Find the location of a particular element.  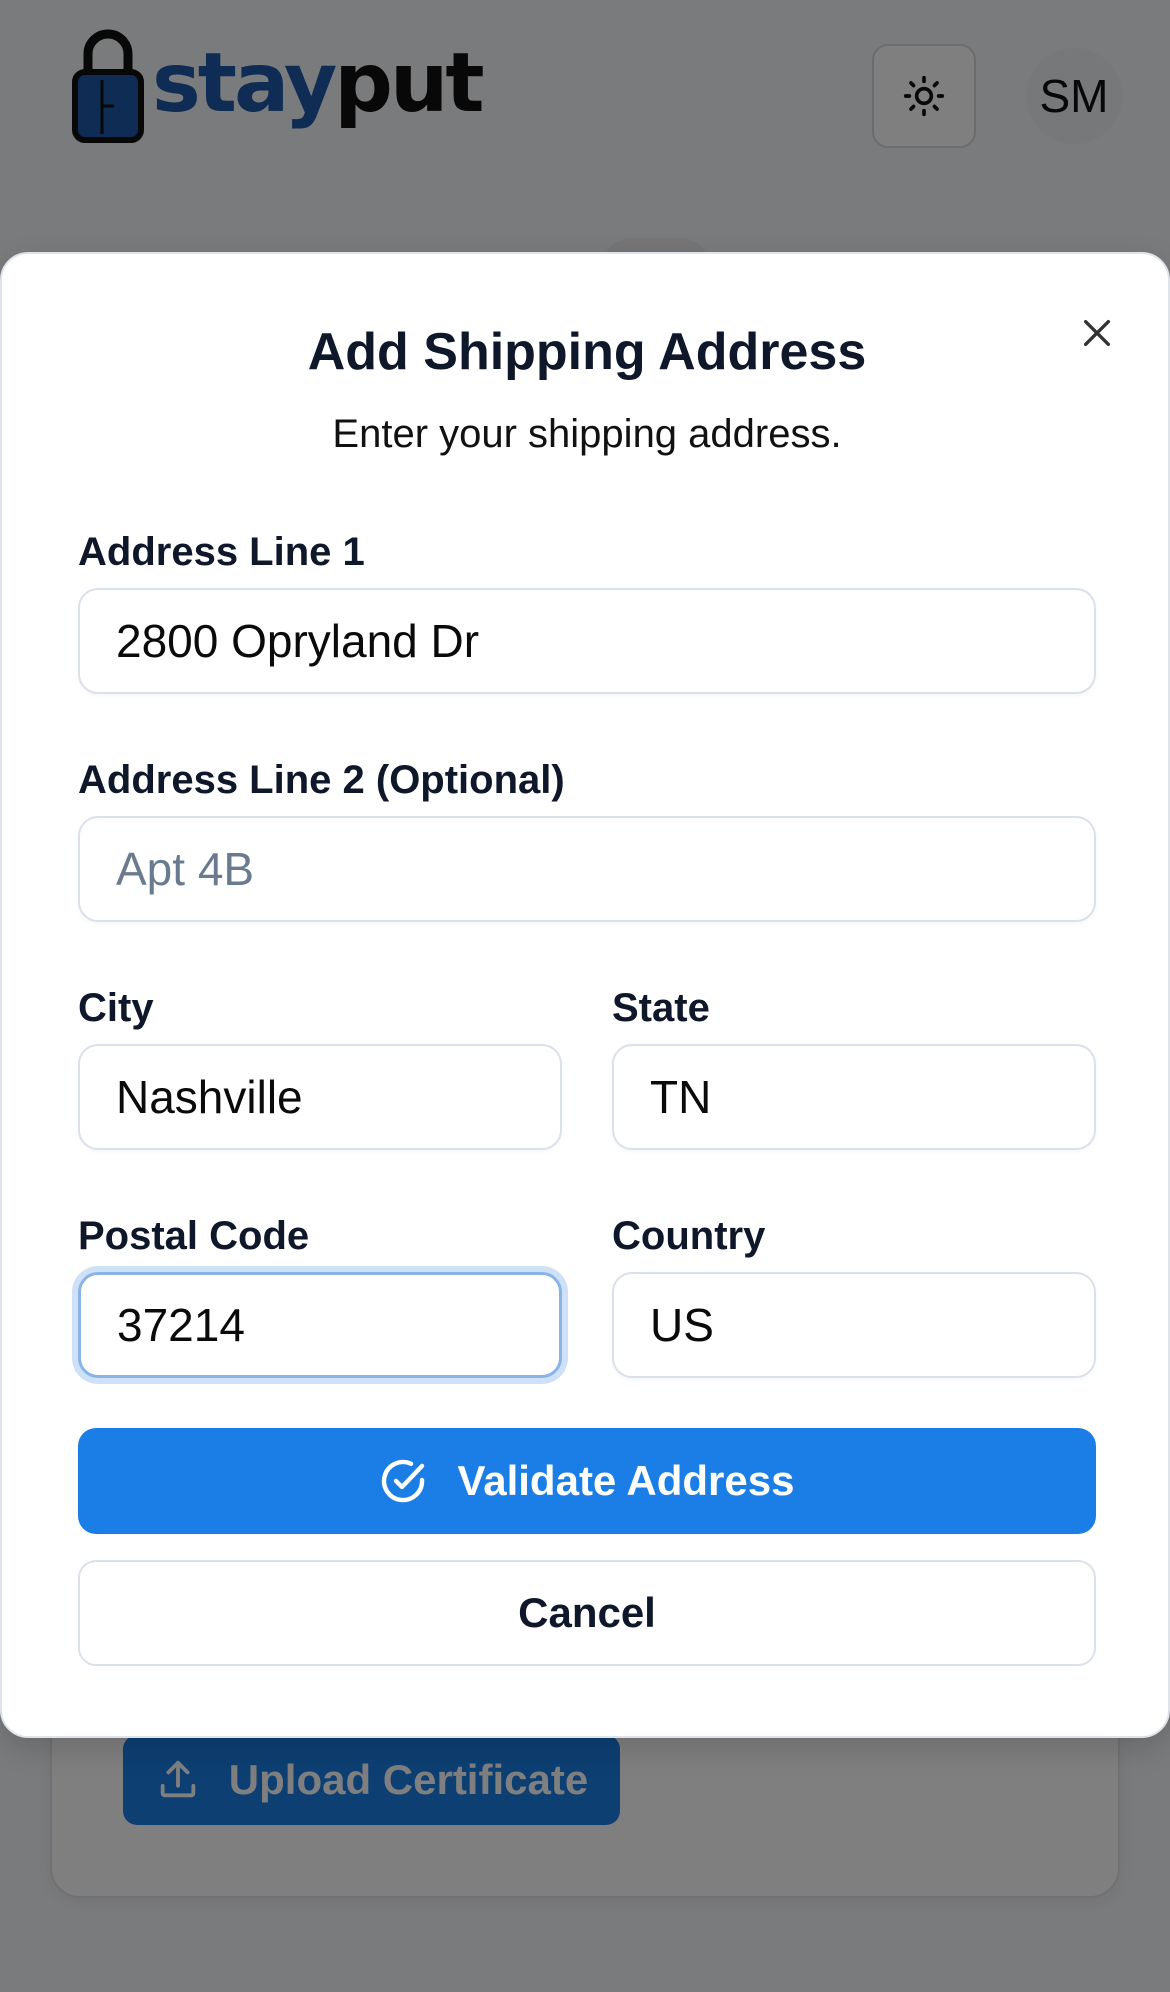

city-input is located at coordinates (320, 1097).